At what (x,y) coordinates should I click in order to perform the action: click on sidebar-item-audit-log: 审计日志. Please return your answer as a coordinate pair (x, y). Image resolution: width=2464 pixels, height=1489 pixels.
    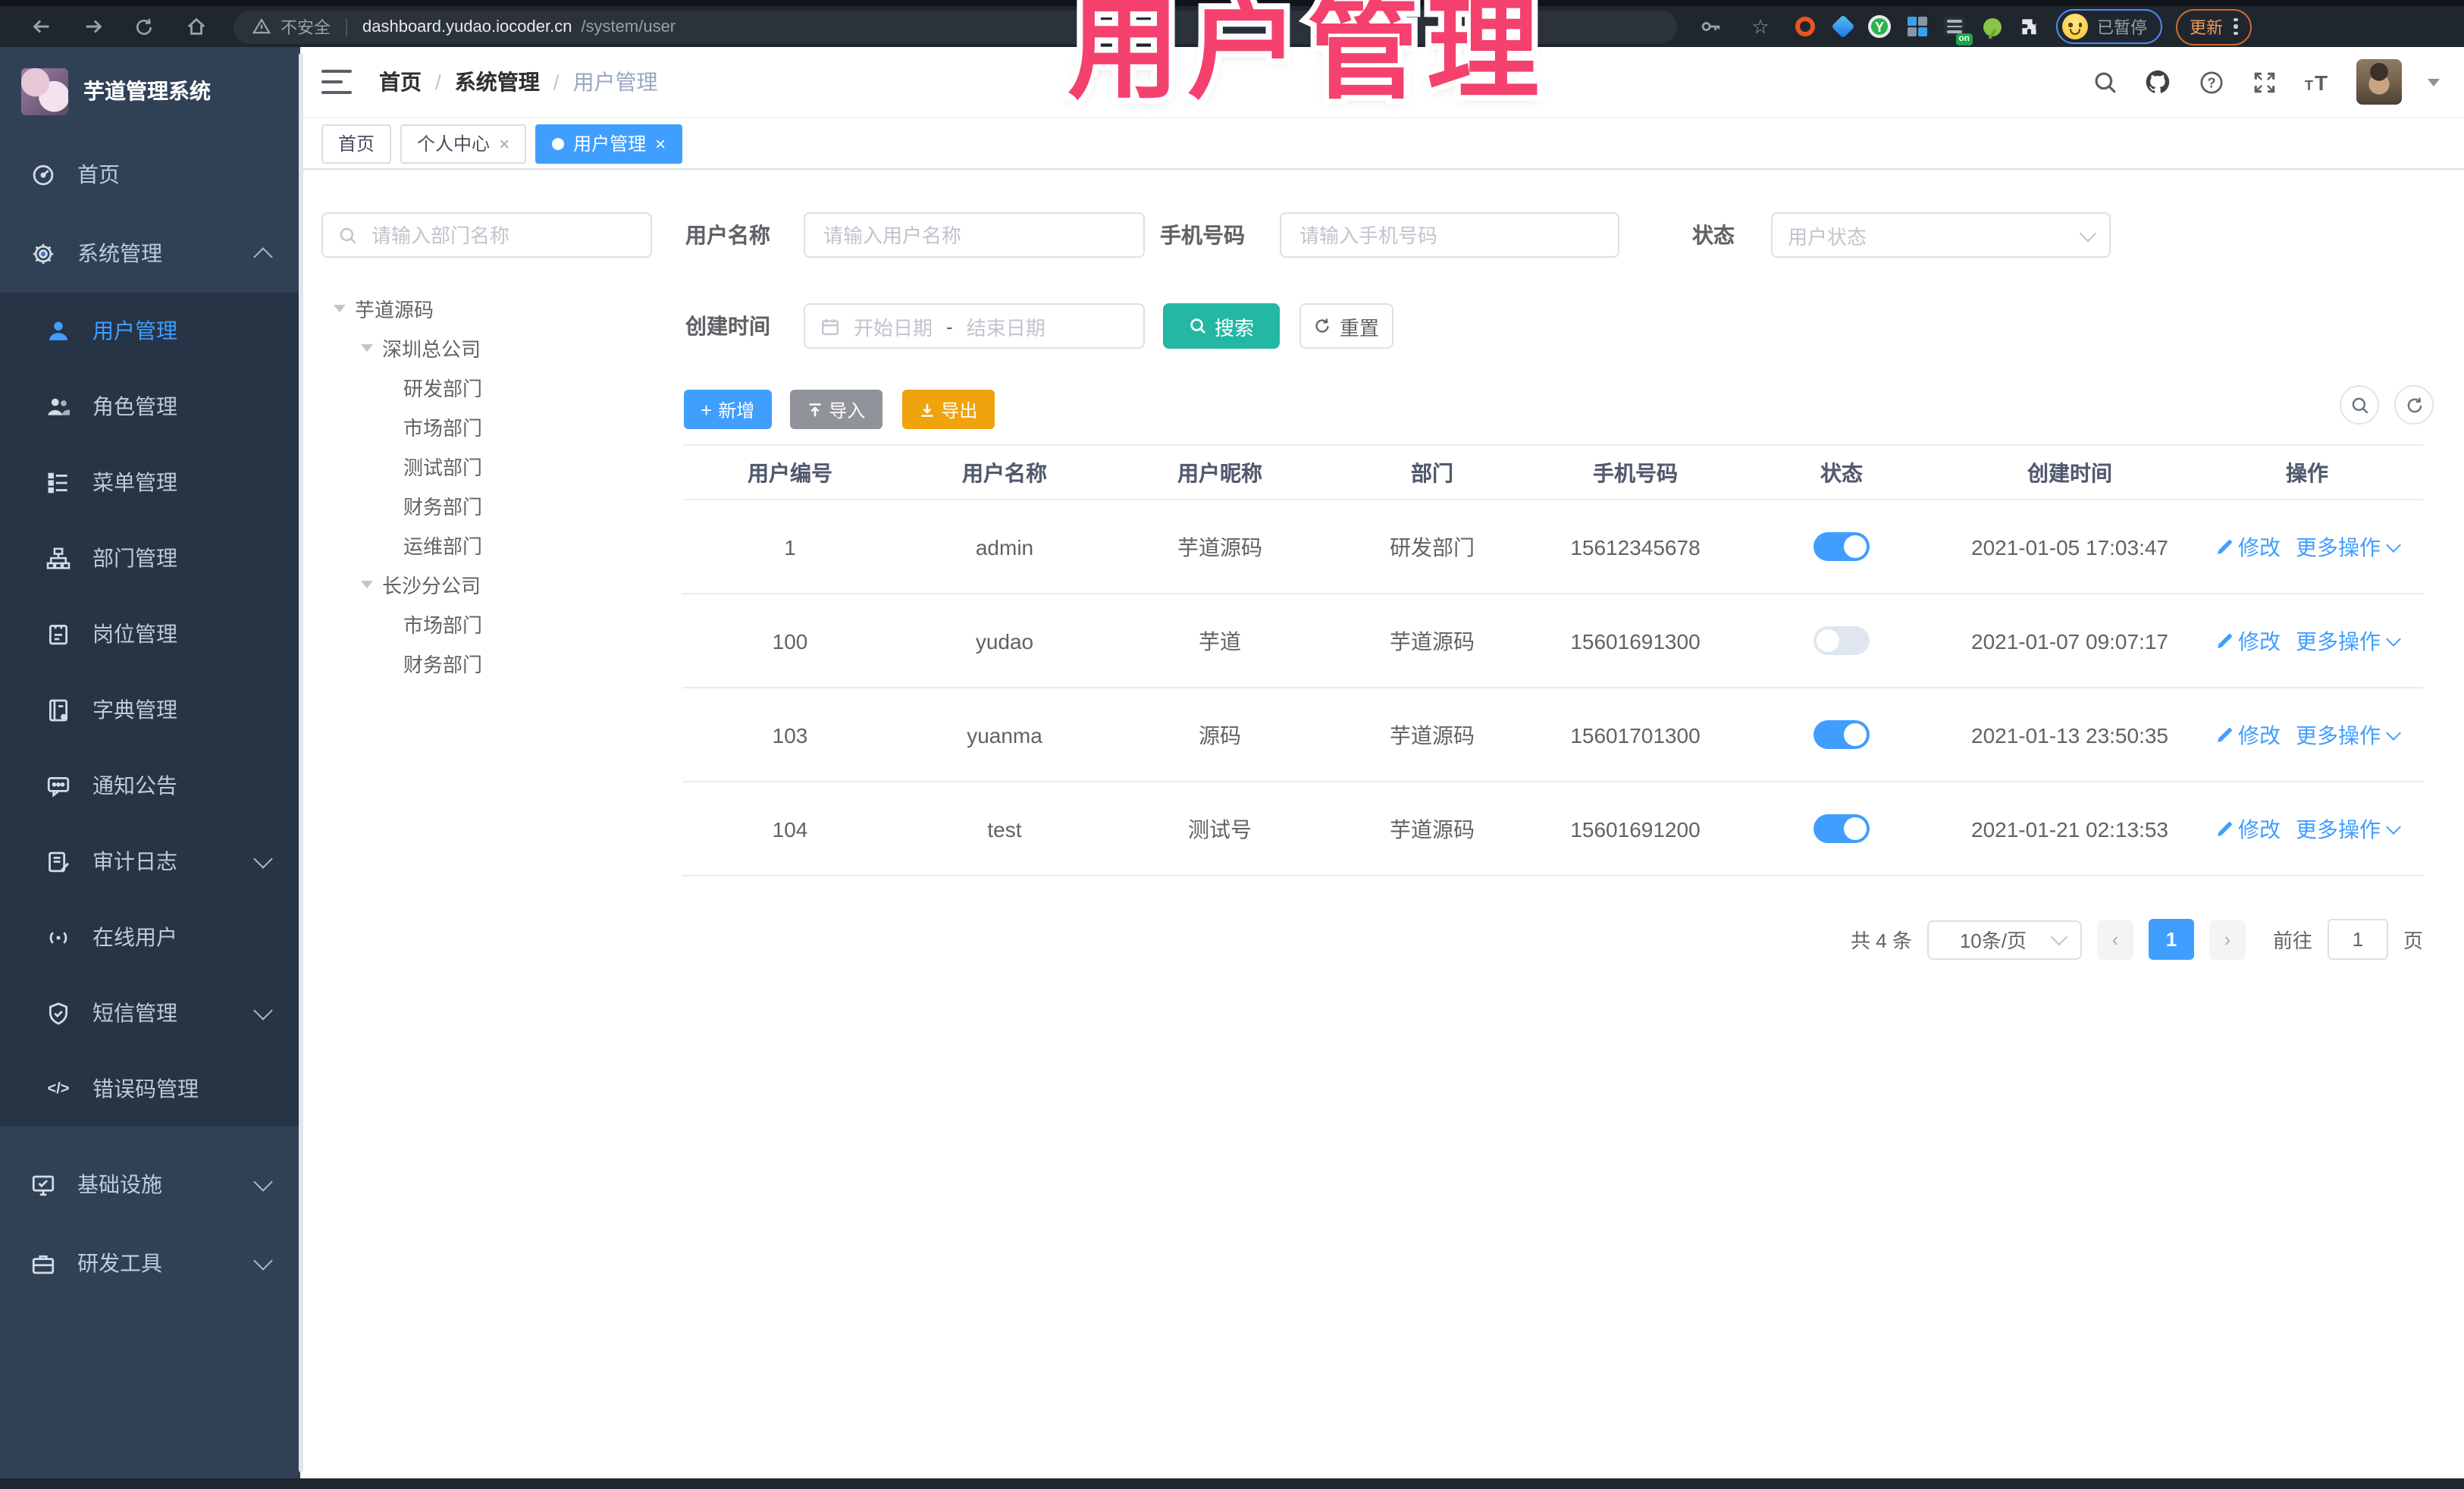
    Looking at the image, I should click on (150, 861).